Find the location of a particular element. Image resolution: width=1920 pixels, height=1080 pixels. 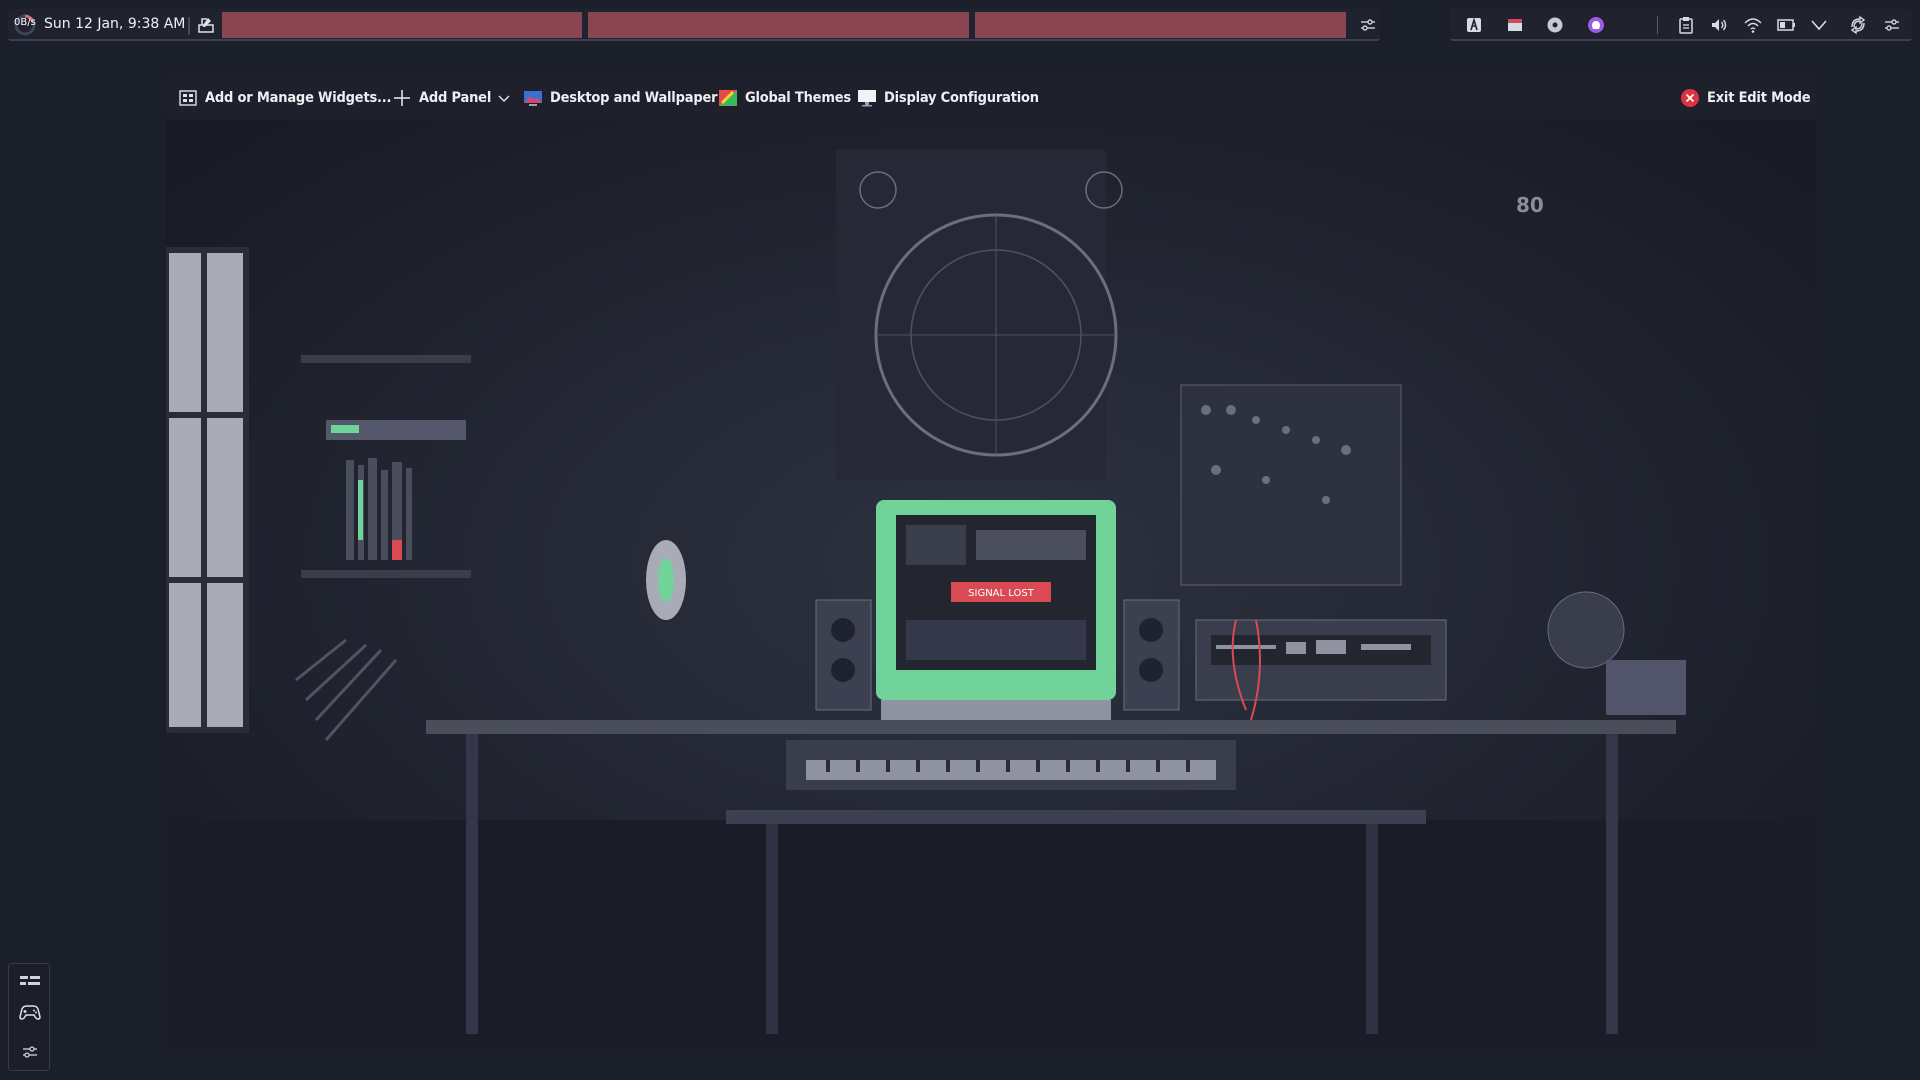

github-icon is located at coordinates (1596, 25).